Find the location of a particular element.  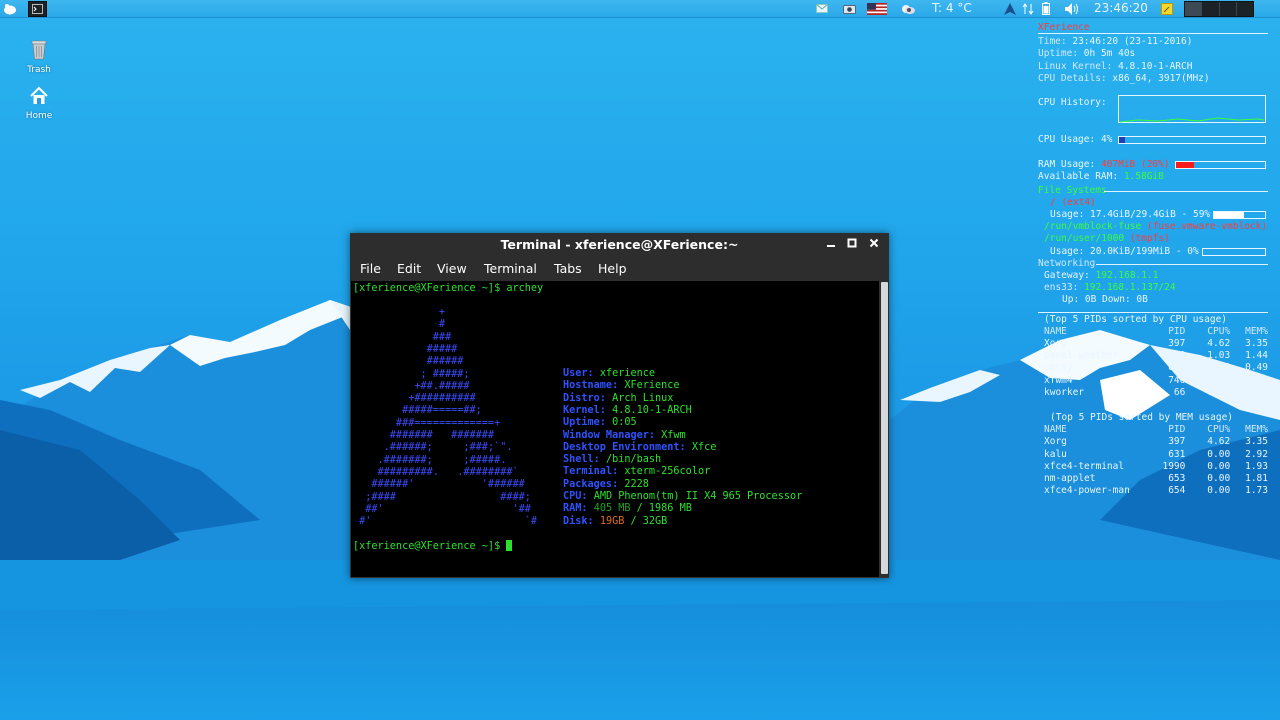

terminal-scrollbar is located at coordinates (884, 429).